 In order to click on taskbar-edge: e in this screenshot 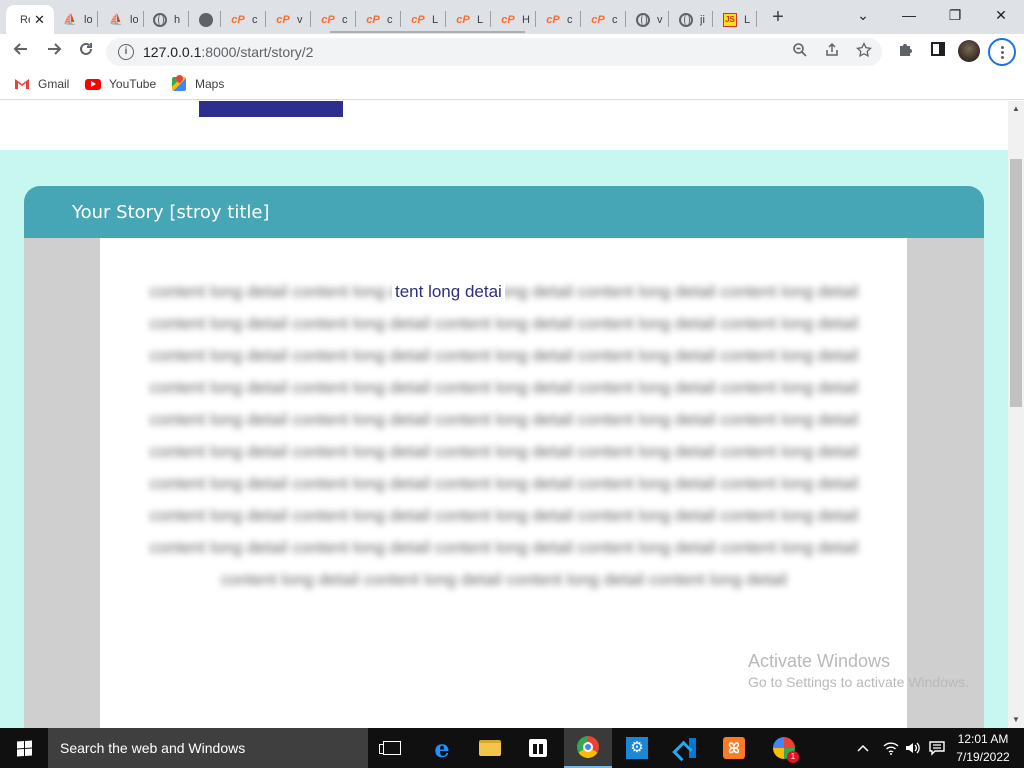, I will do `click(442, 748)`.